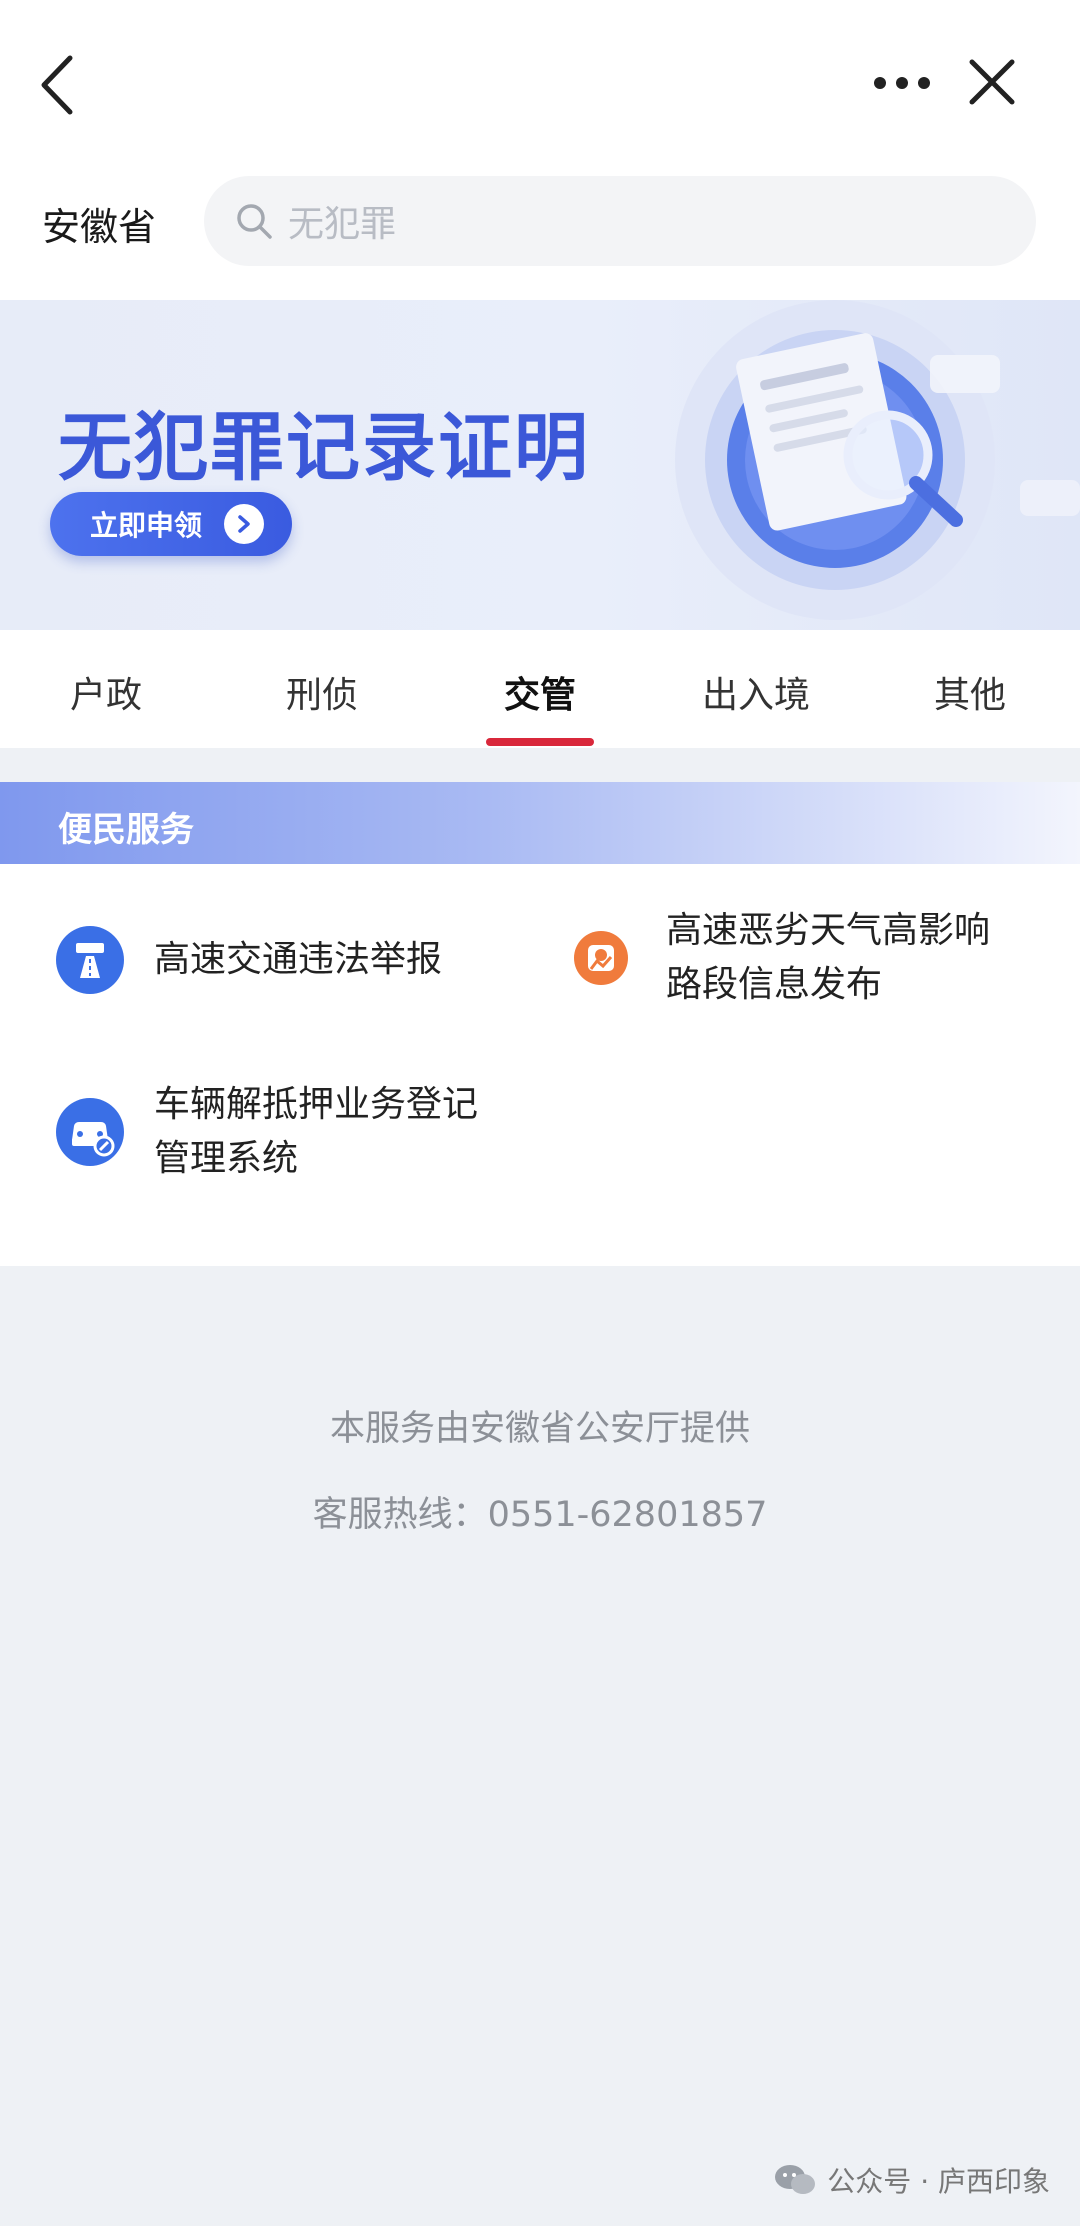 The height and width of the screenshot is (2226, 1080). I want to click on province-selector: 安徽省, so click(99, 223).